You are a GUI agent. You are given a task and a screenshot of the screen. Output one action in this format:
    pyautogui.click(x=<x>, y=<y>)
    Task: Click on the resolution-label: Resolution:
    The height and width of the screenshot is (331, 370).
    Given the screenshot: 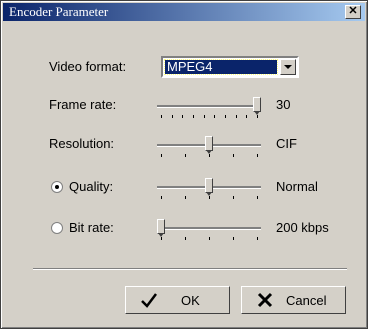 What is the action you would take?
    pyautogui.click(x=82, y=143)
    